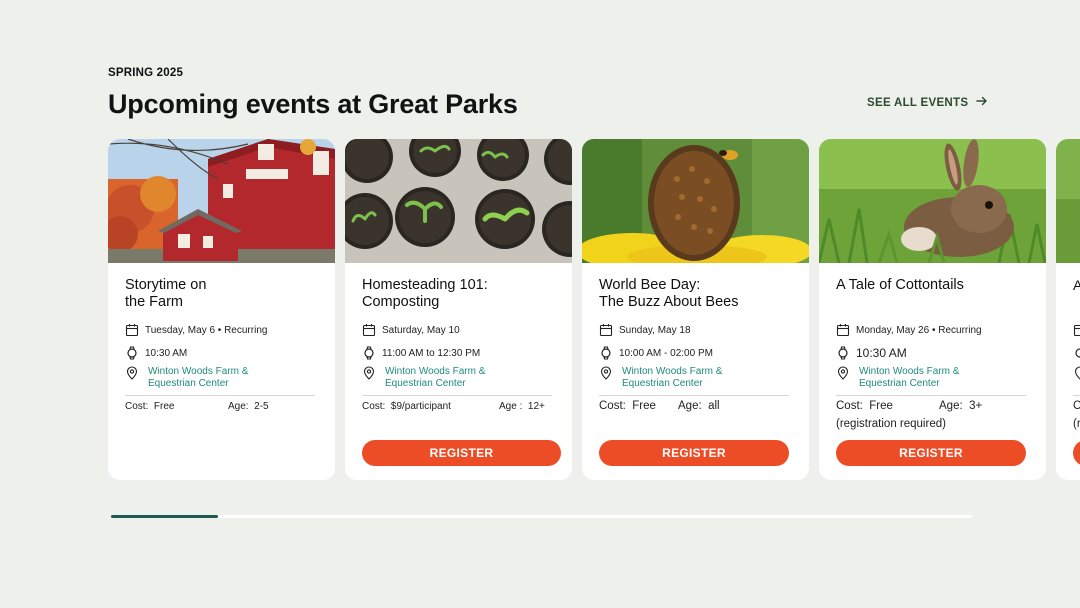 This screenshot has height=608, width=1080. I want to click on event-title: Storytime on the Farm, so click(225, 294).